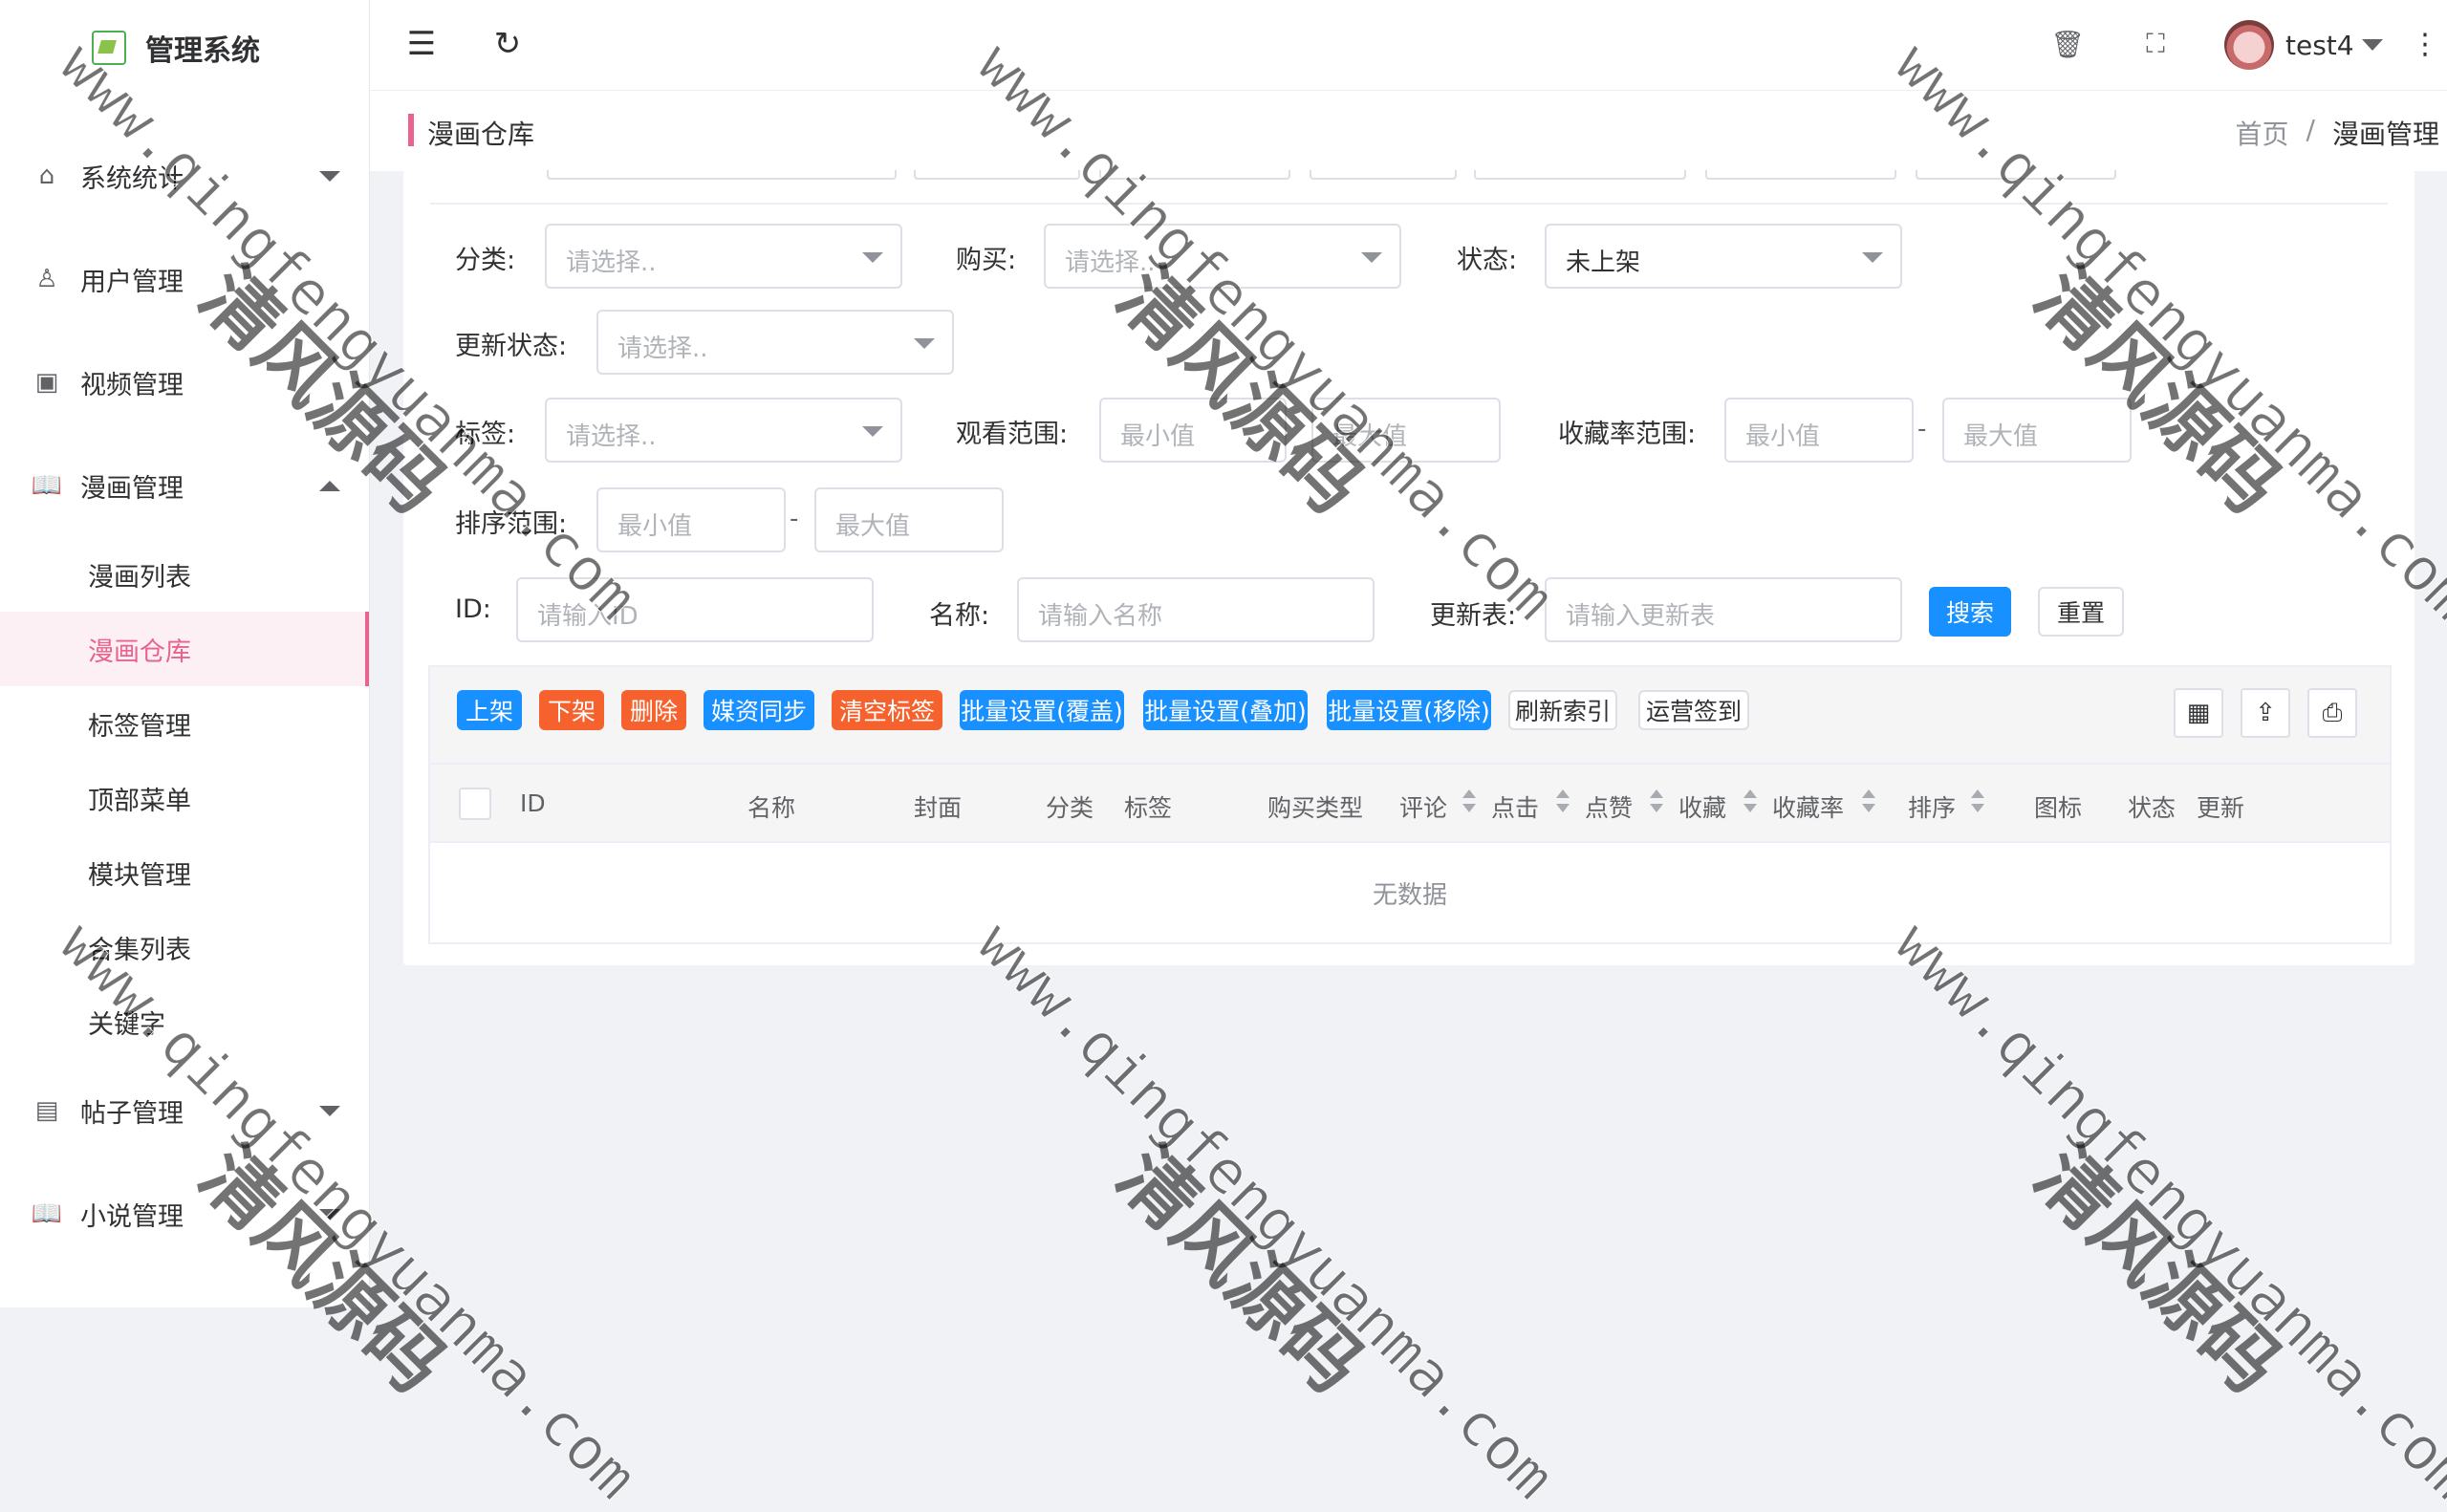 The width and height of the screenshot is (2447, 1512). What do you see at coordinates (1515, 806) in the screenshot?
I see `col-header-clicks: 点击` at bounding box center [1515, 806].